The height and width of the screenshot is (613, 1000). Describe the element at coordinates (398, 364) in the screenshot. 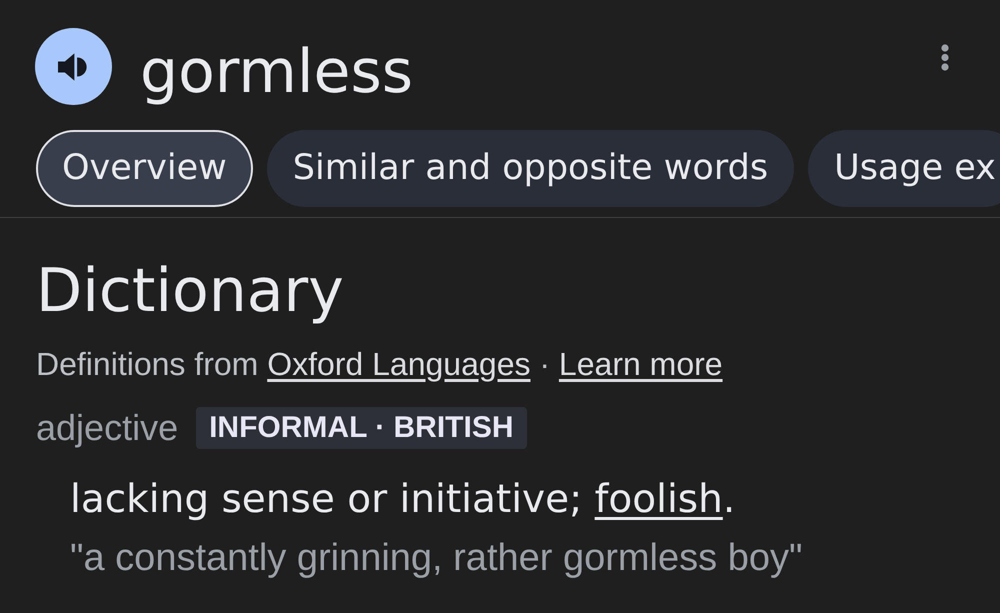

I see `source-link: Oxford Languages` at that location.